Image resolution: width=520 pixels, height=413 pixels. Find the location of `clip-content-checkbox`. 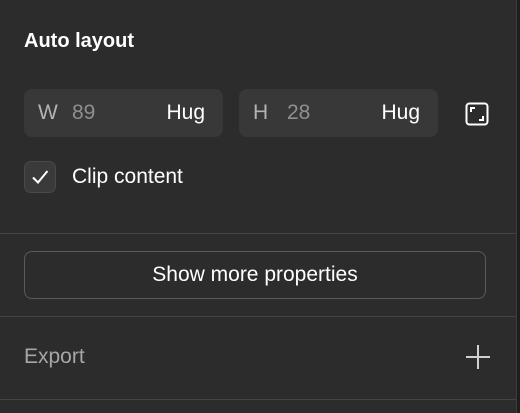

clip-content-checkbox is located at coordinates (40, 177).